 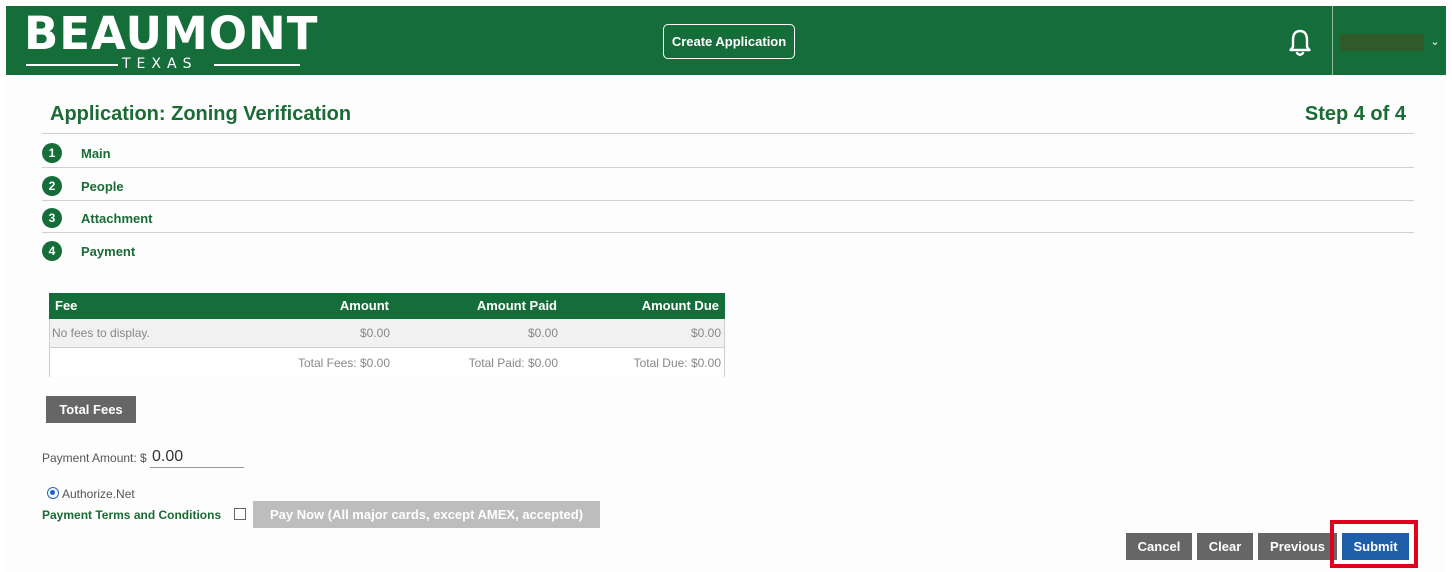 I want to click on step-attachment: 3 Attachment, so click(x=728, y=224).